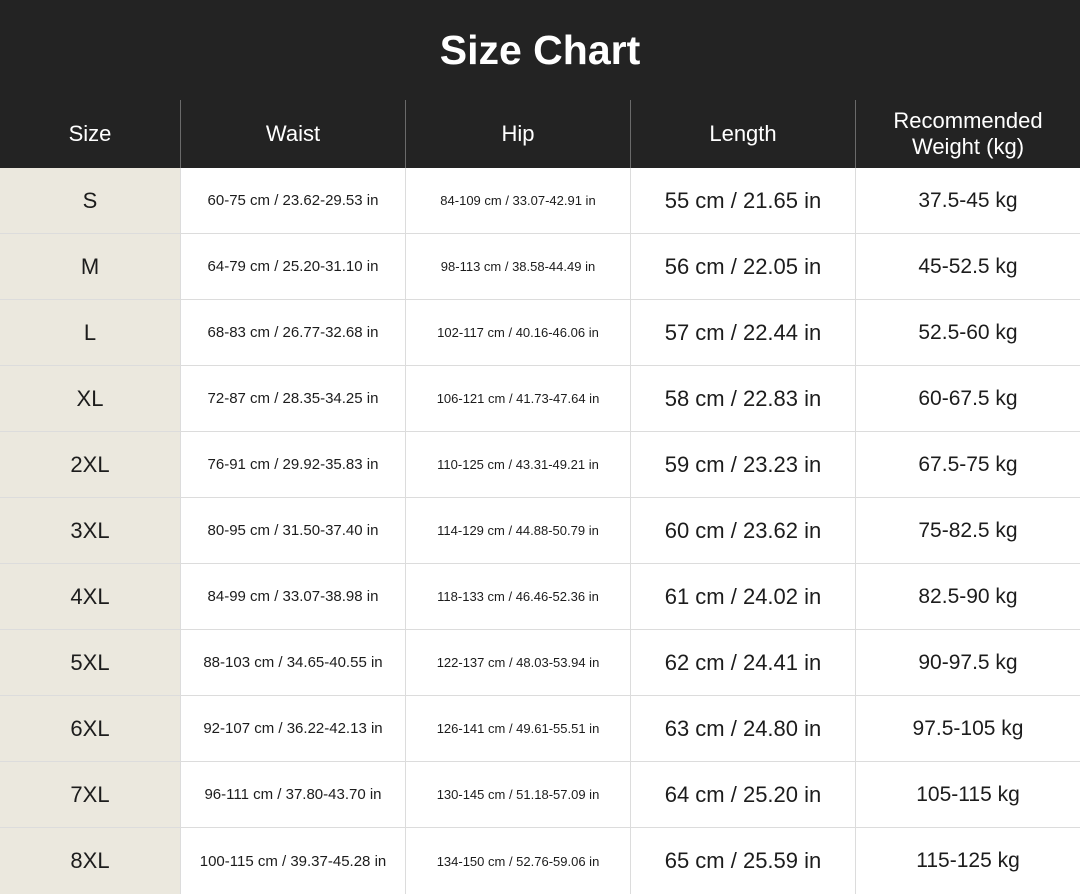 The image size is (1080, 894). What do you see at coordinates (517, 794) in the screenshot?
I see `hip-cell: 130-145 cm / 51.18-57.09 in` at bounding box center [517, 794].